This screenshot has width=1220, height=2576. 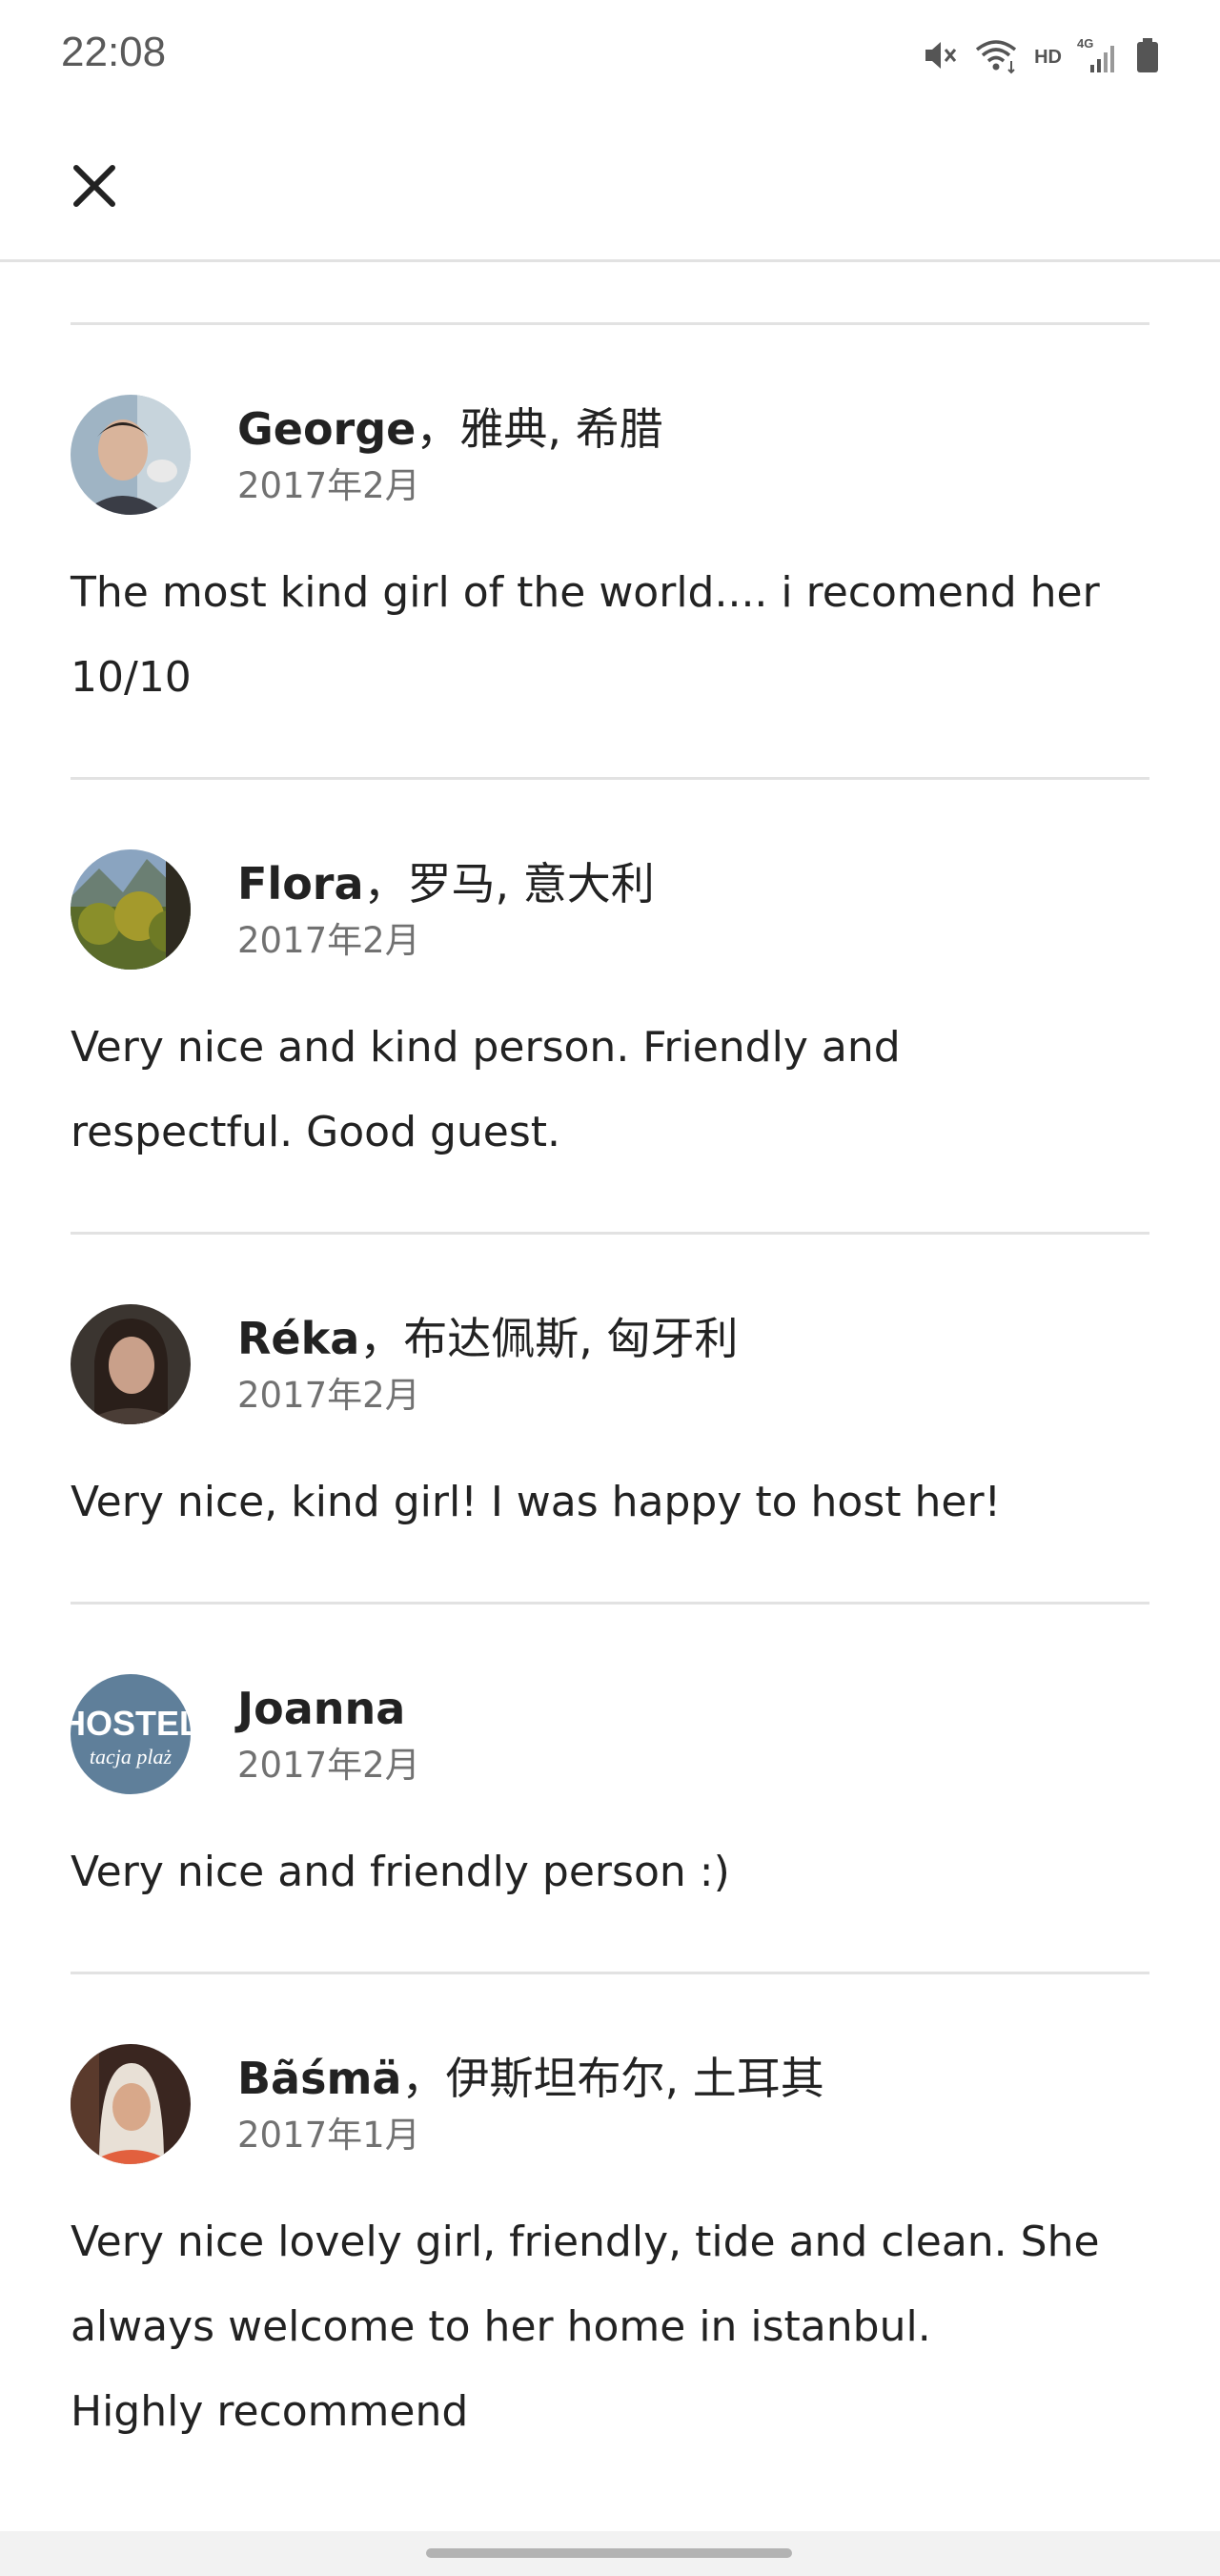 I want to click on review-header: Flora，罗马, 意大利 2017年2月, so click(x=610, y=910).